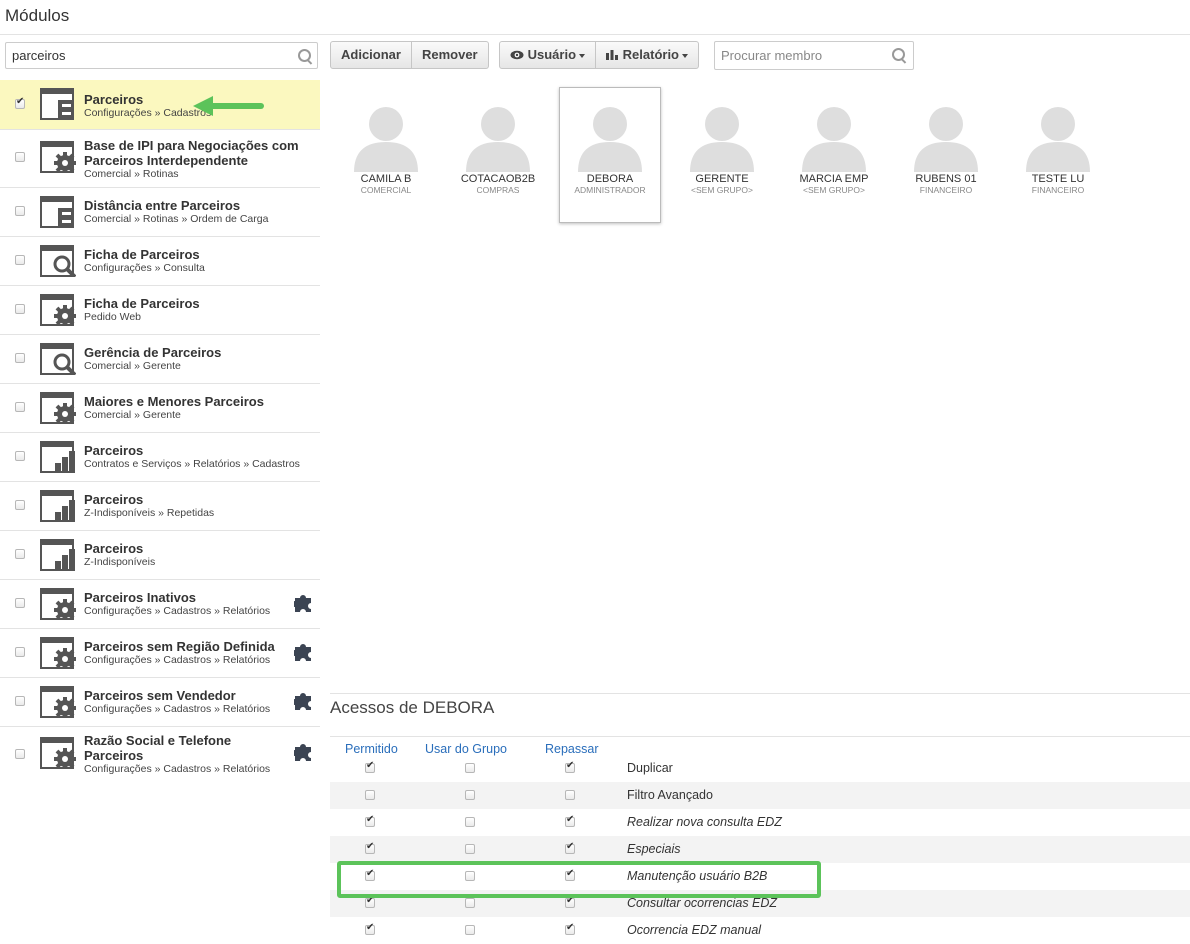 Image resolution: width=1190 pixels, height=944 pixels. Describe the element at coordinates (160, 506) in the screenshot. I see `module-item: Parceiros Z-Indisponíveis » Repetidas` at that location.